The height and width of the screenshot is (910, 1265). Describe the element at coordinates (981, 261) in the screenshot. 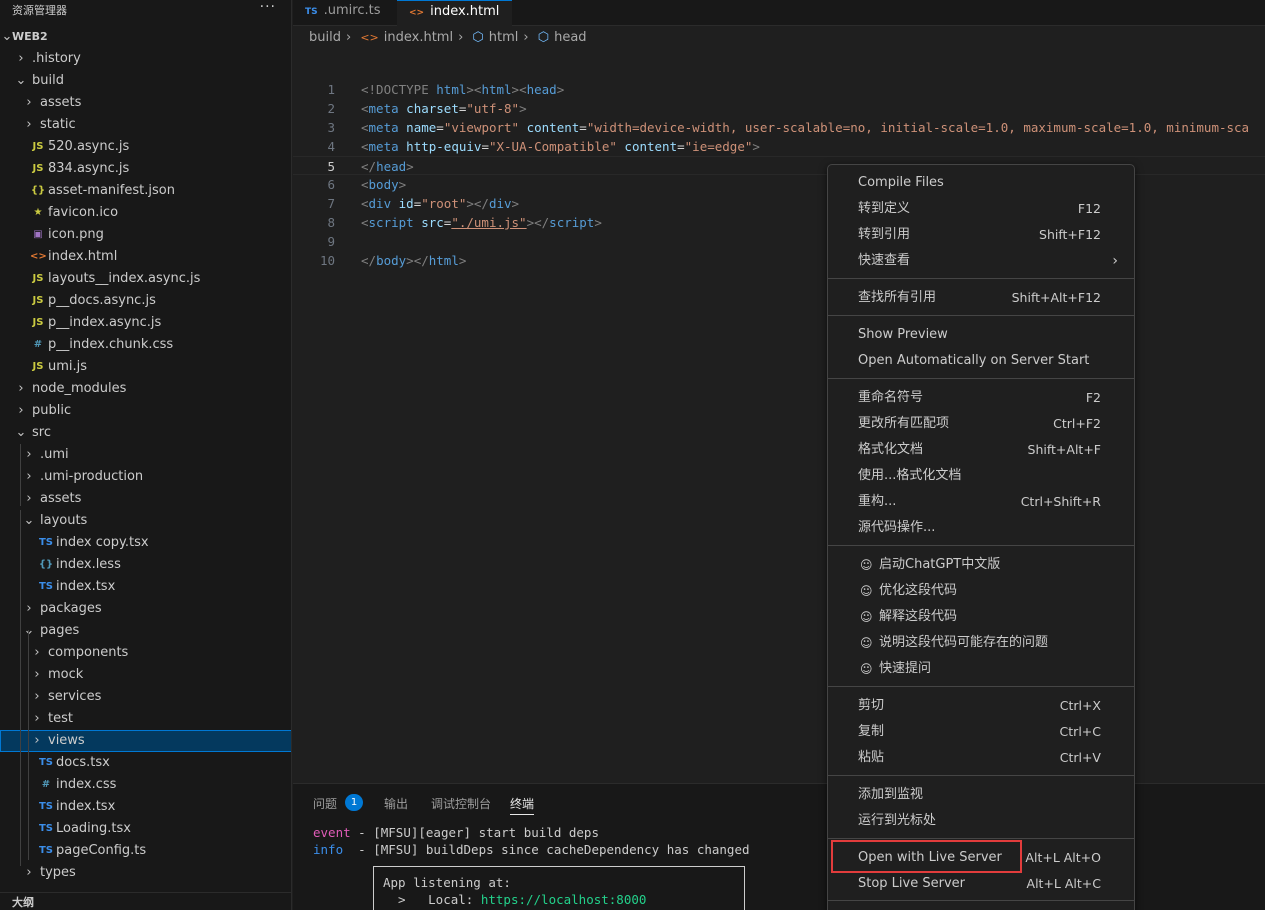

I see `menu-item: 快速查看 ›` at that location.